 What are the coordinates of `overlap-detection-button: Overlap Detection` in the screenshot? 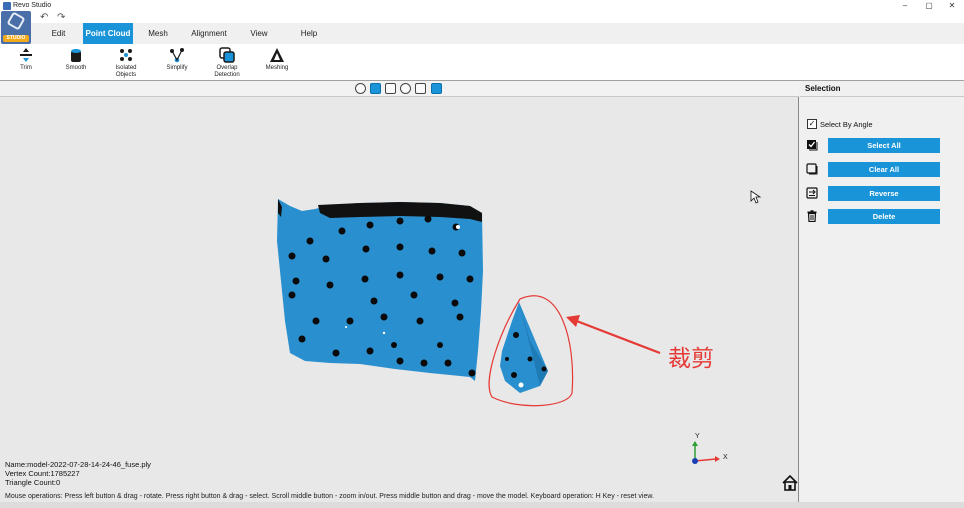 It's located at (227, 63).